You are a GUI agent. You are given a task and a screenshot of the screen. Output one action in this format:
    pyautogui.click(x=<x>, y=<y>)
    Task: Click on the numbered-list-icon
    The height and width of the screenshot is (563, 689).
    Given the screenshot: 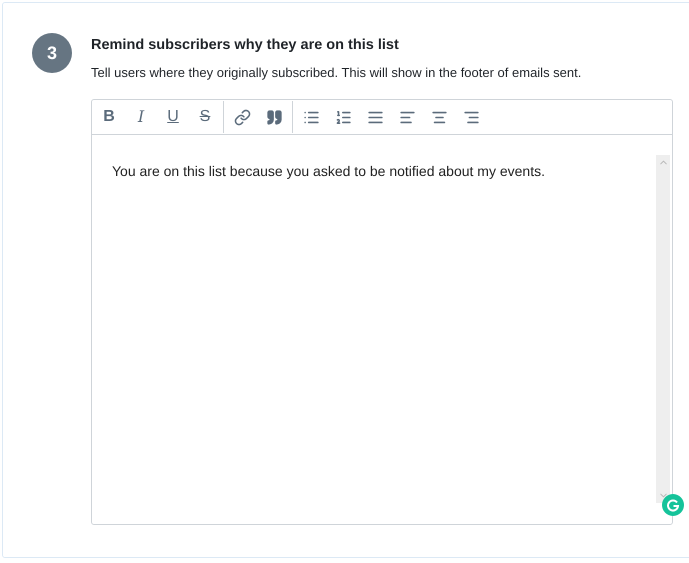 What is the action you would take?
    pyautogui.click(x=343, y=117)
    